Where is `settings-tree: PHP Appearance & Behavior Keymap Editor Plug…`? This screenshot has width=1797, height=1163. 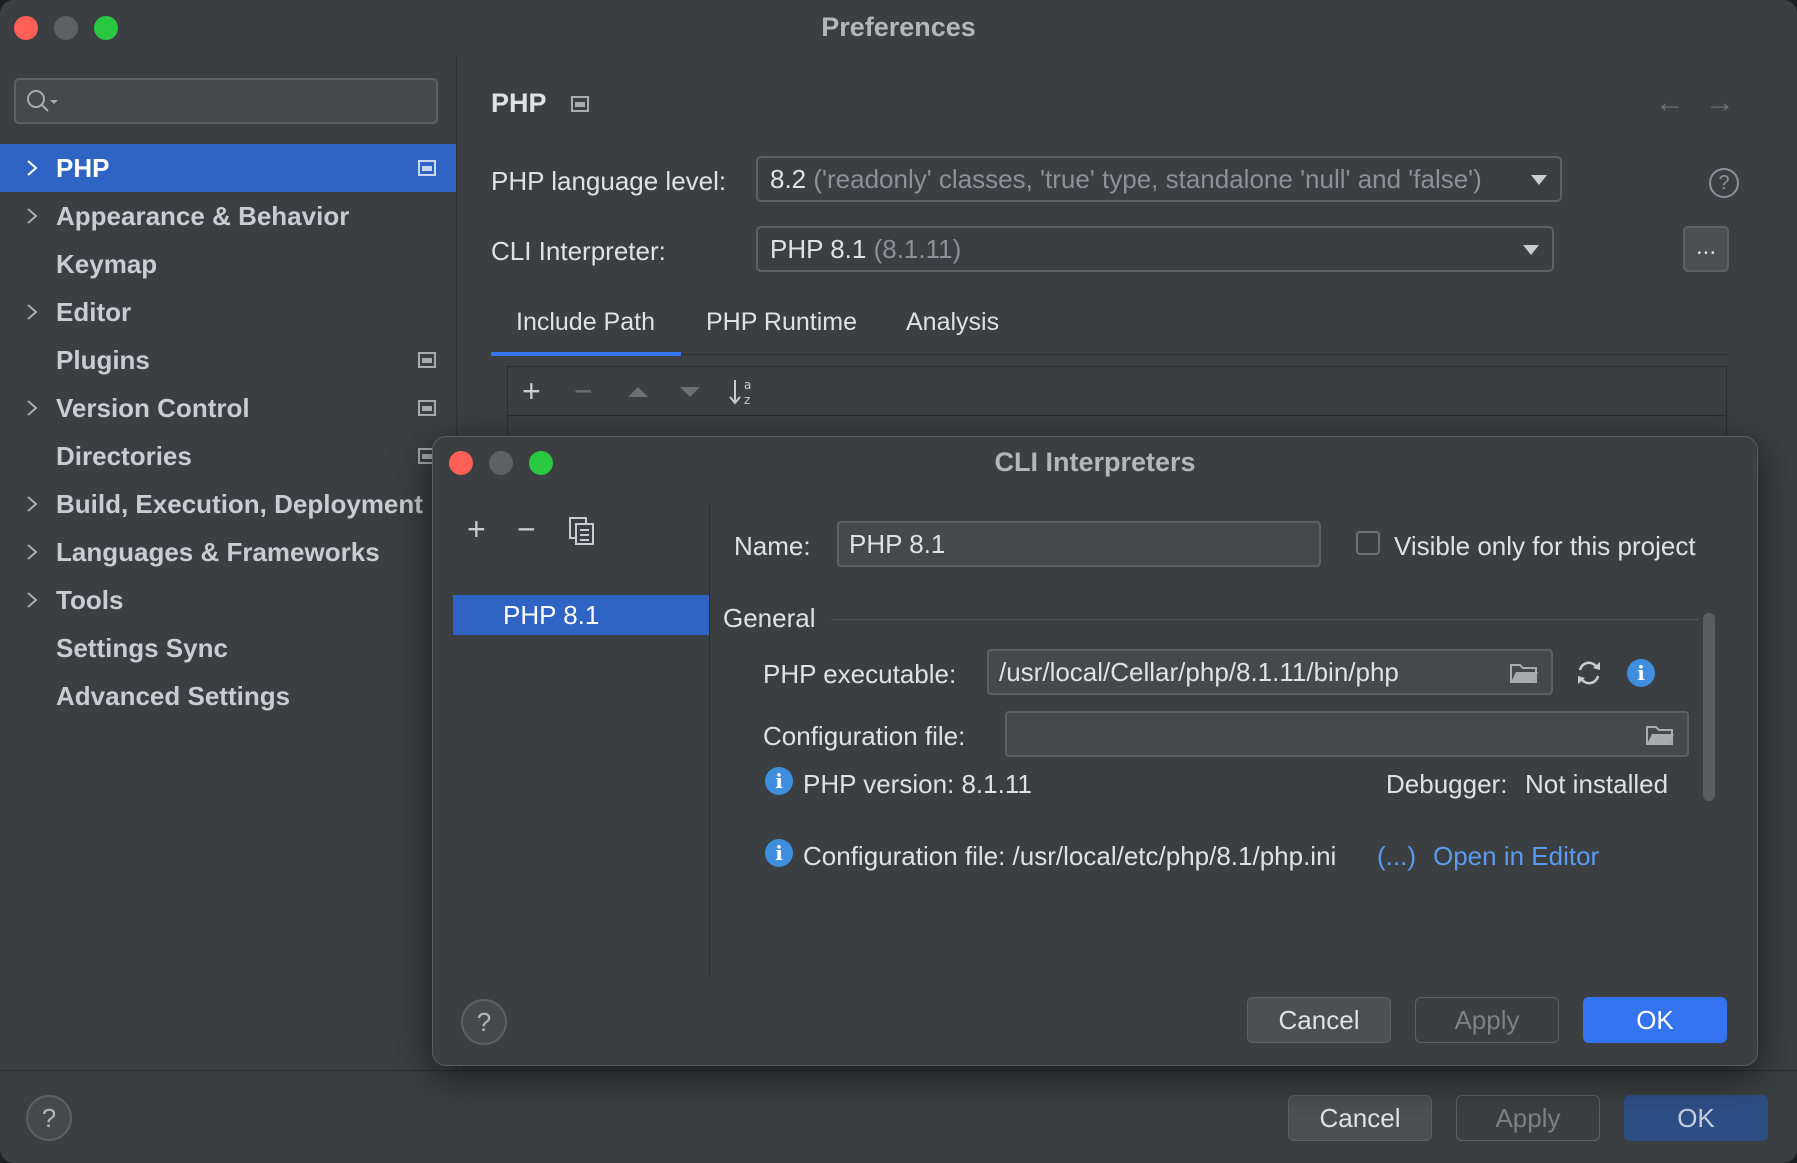 settings-tree: PHP Appearance & Behavior Keymap Editor Plug… is located at coordinates (228, 432).